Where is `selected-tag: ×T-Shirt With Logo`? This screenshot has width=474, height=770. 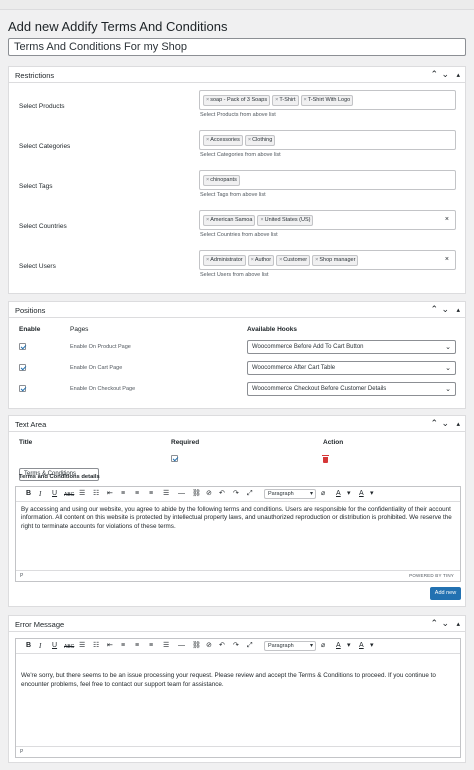
selected-tag: ×T-Shirt With Logo is located at coordinates (327, 100).